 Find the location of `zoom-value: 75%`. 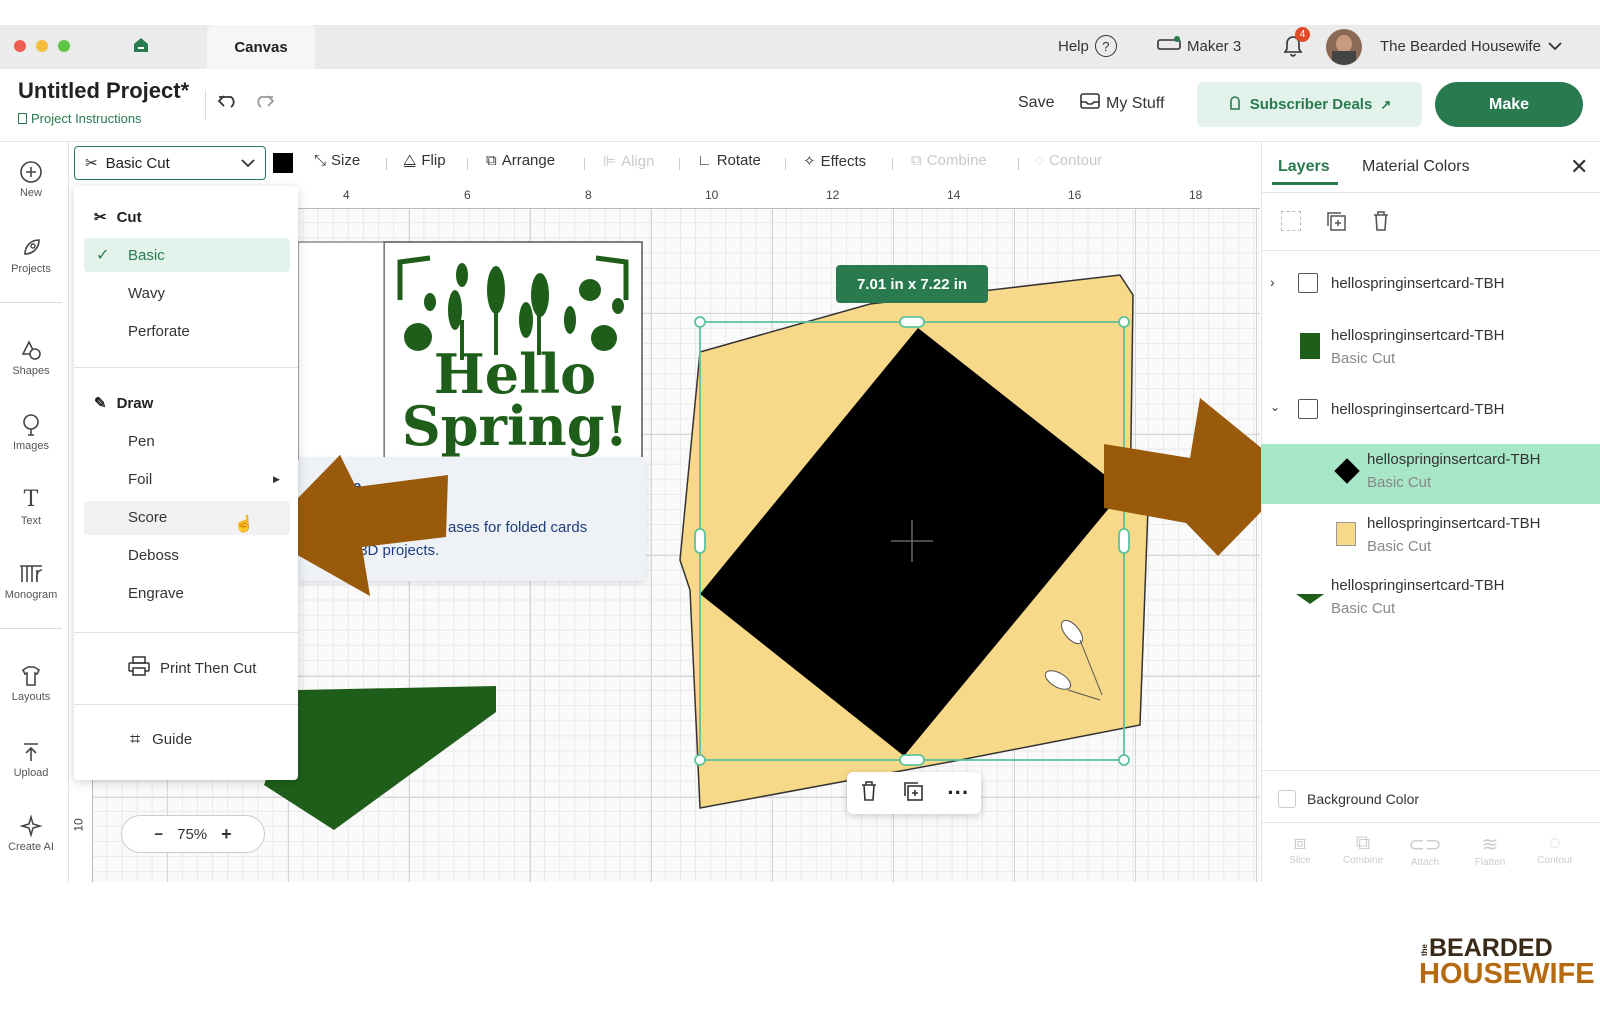

zoom-value: 75% is located at coordinates (192, 834).